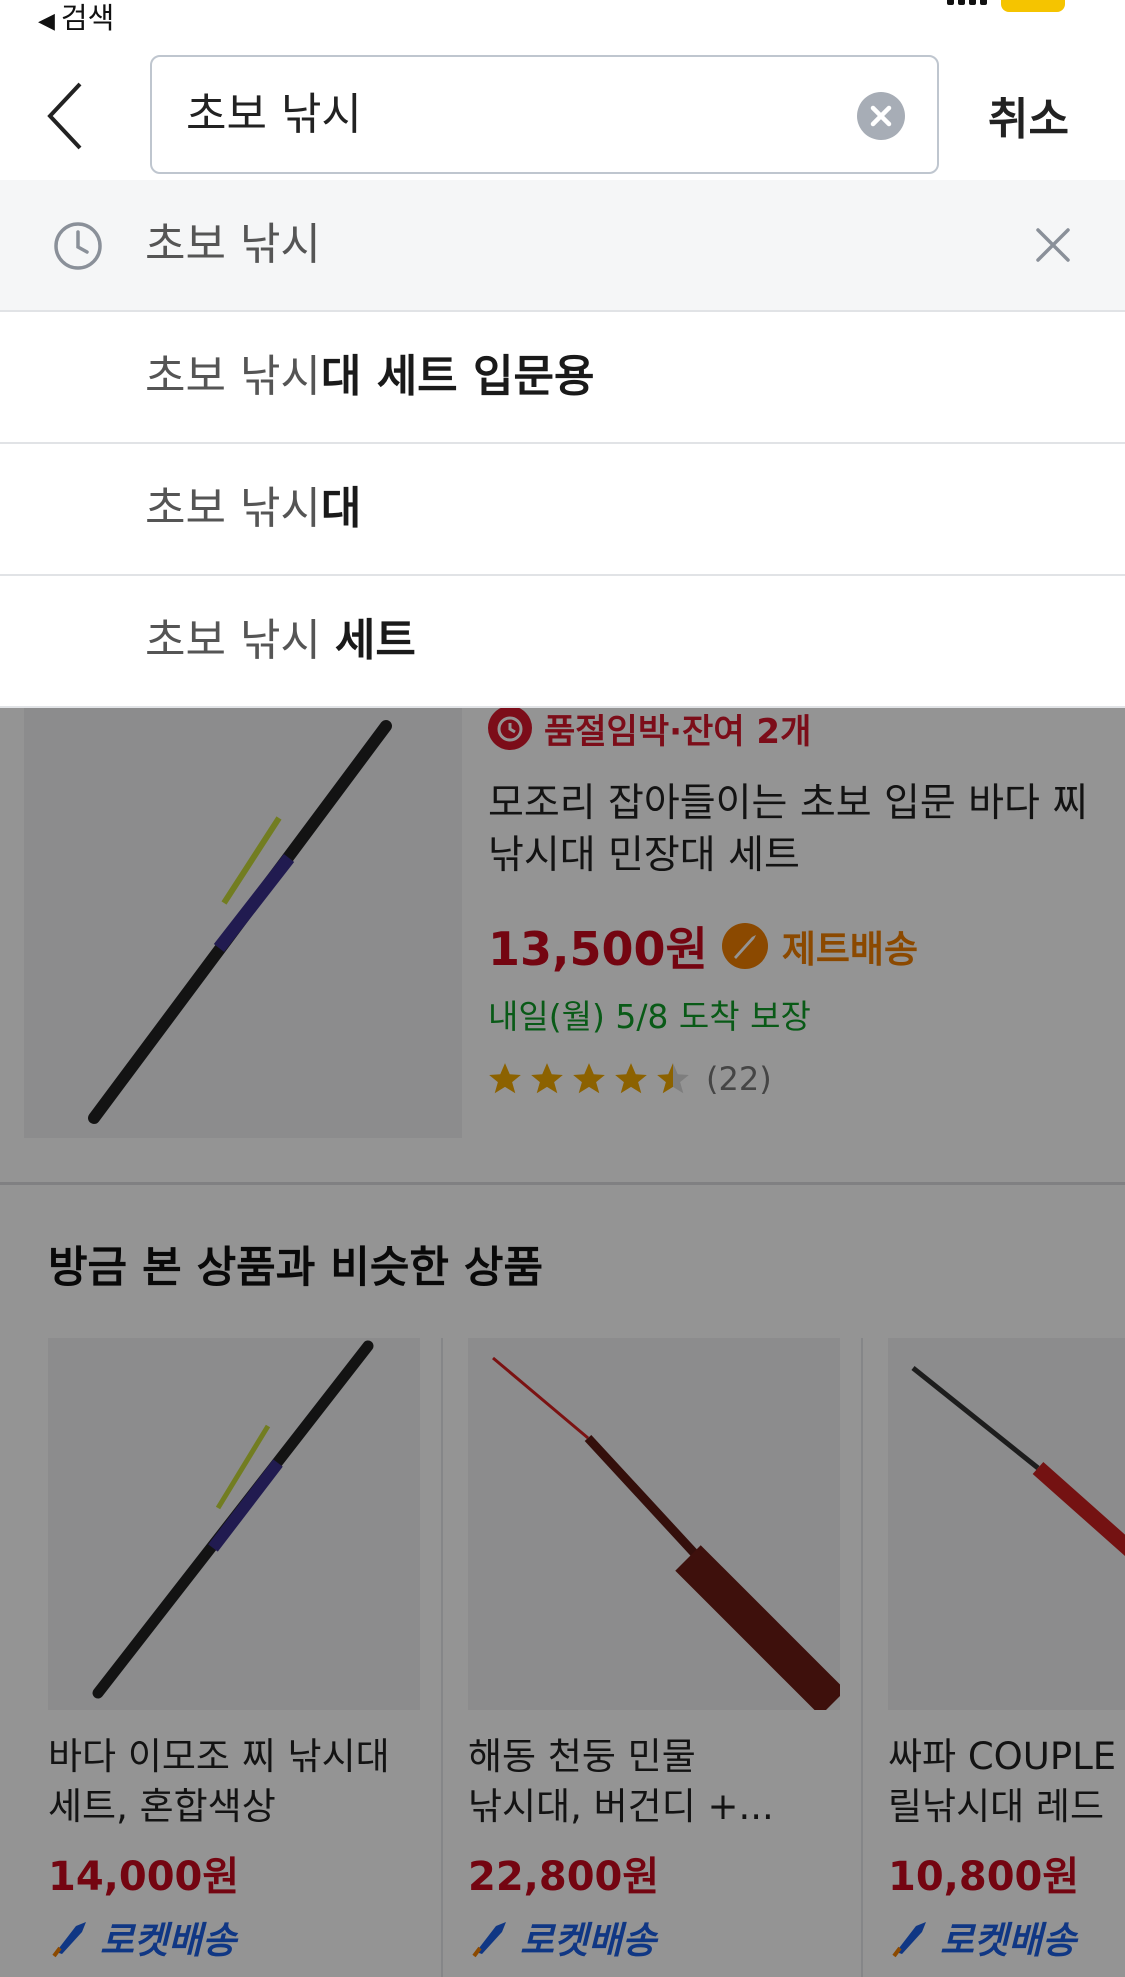 The height and width of the screenshot is (1977, 1125). I want to click on recent-search-item: 초보 낚시, so click(562, 246).